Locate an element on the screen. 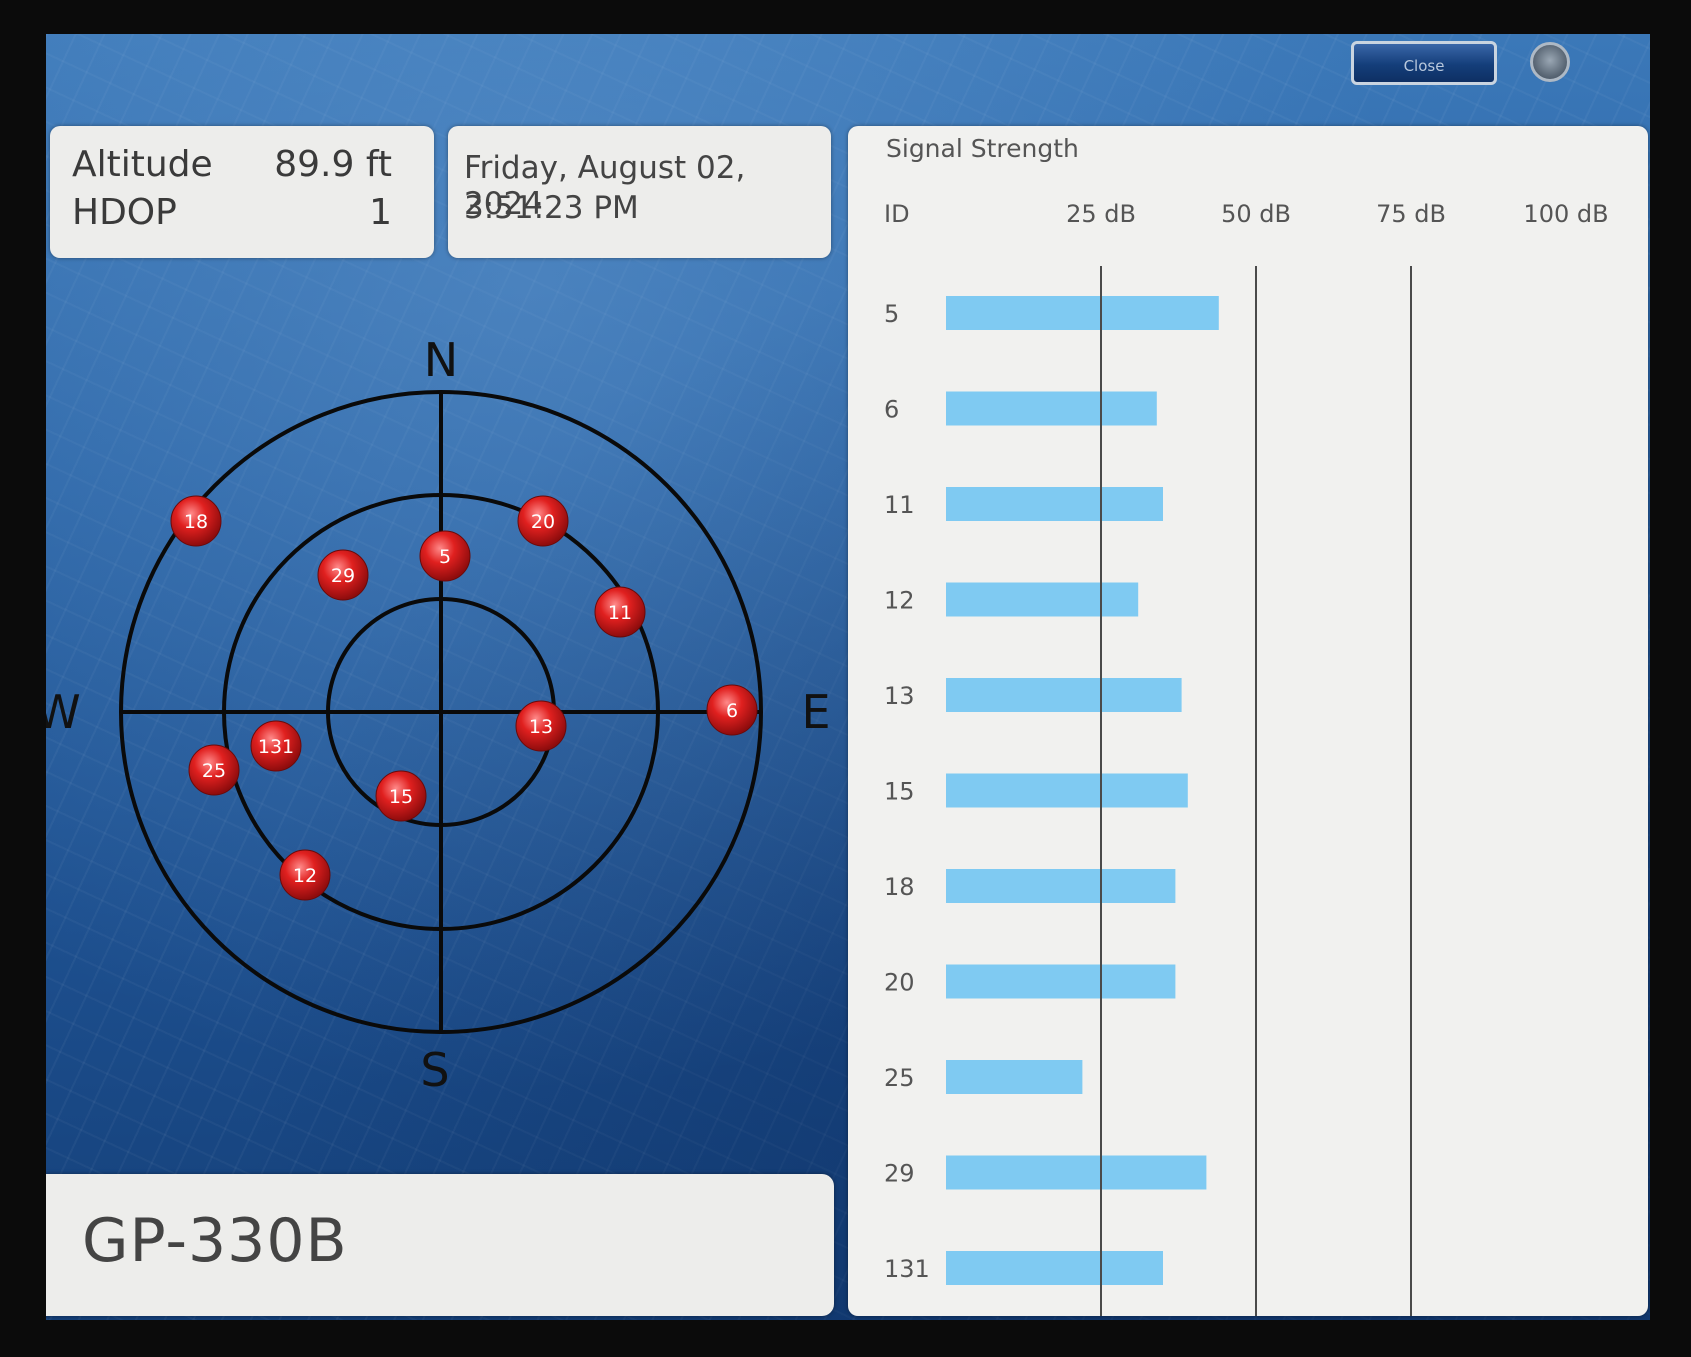  signal-row-id-25: 25 is located at coordinates (899, 1078).